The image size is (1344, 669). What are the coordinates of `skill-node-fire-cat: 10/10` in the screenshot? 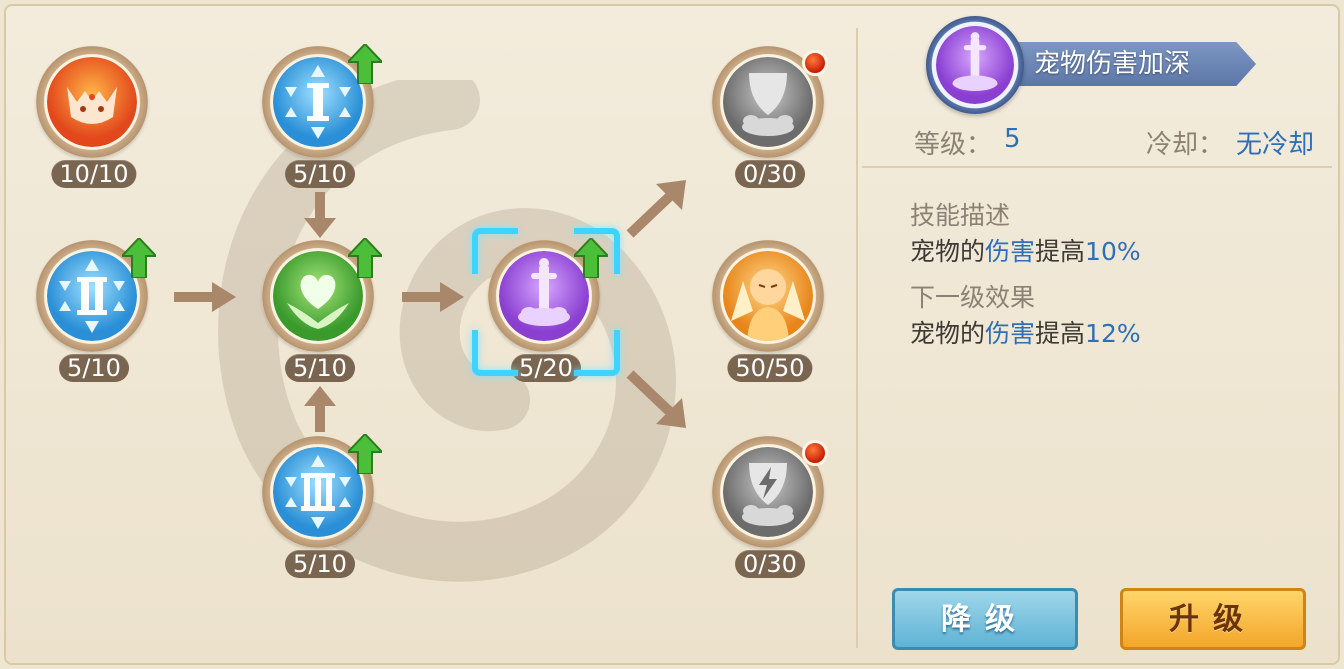 It's located at (94, 119).